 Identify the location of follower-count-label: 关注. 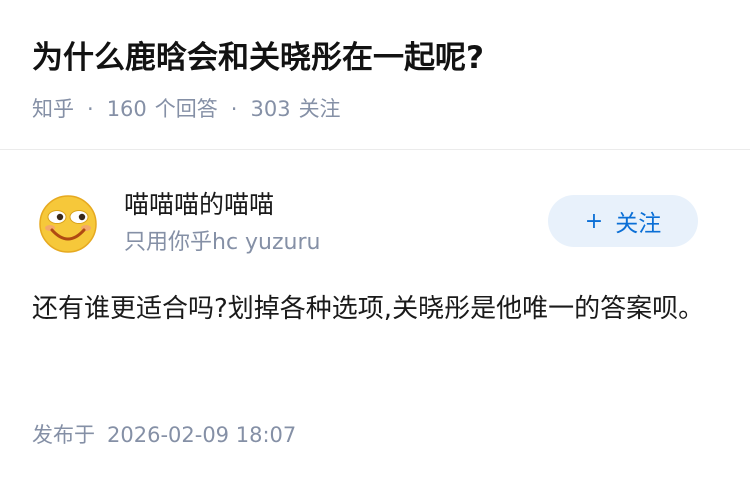
(320, 109).